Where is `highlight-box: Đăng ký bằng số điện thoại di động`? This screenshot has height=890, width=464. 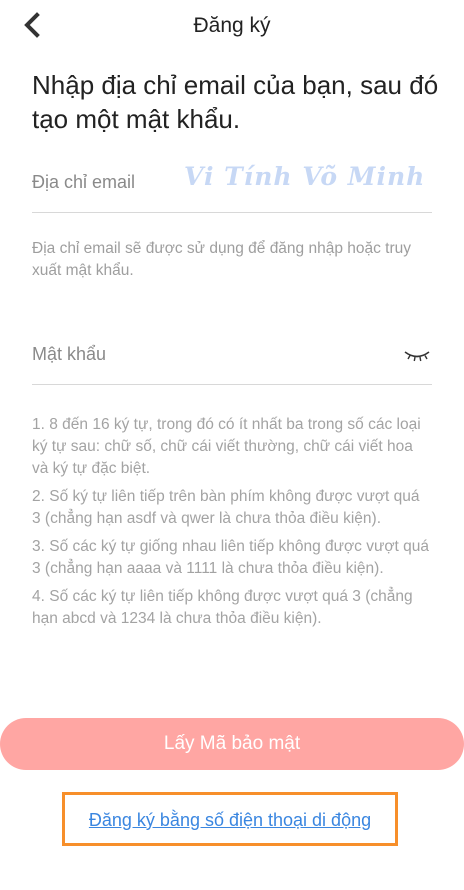
highlight-box: Đăng ký bằng số điện thoại di động is located at coordinates (230, 819).